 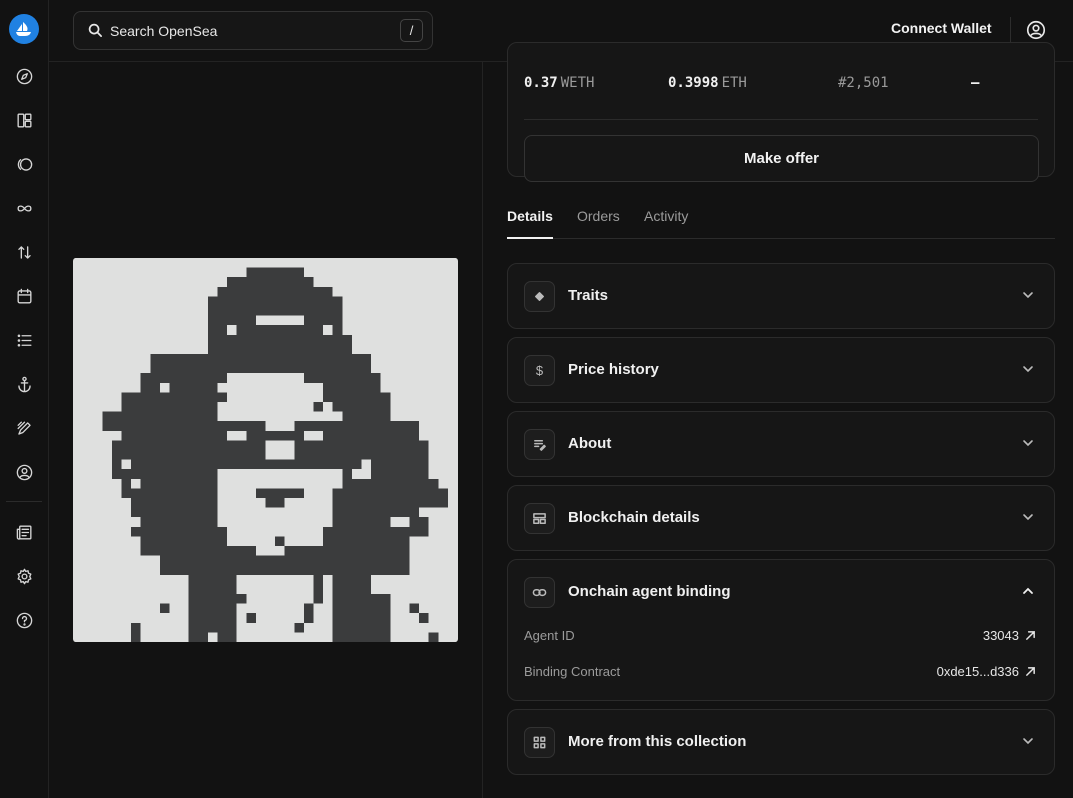 I want to click on more-from-collection-title: More from this collection, so click(x=657, y=741).